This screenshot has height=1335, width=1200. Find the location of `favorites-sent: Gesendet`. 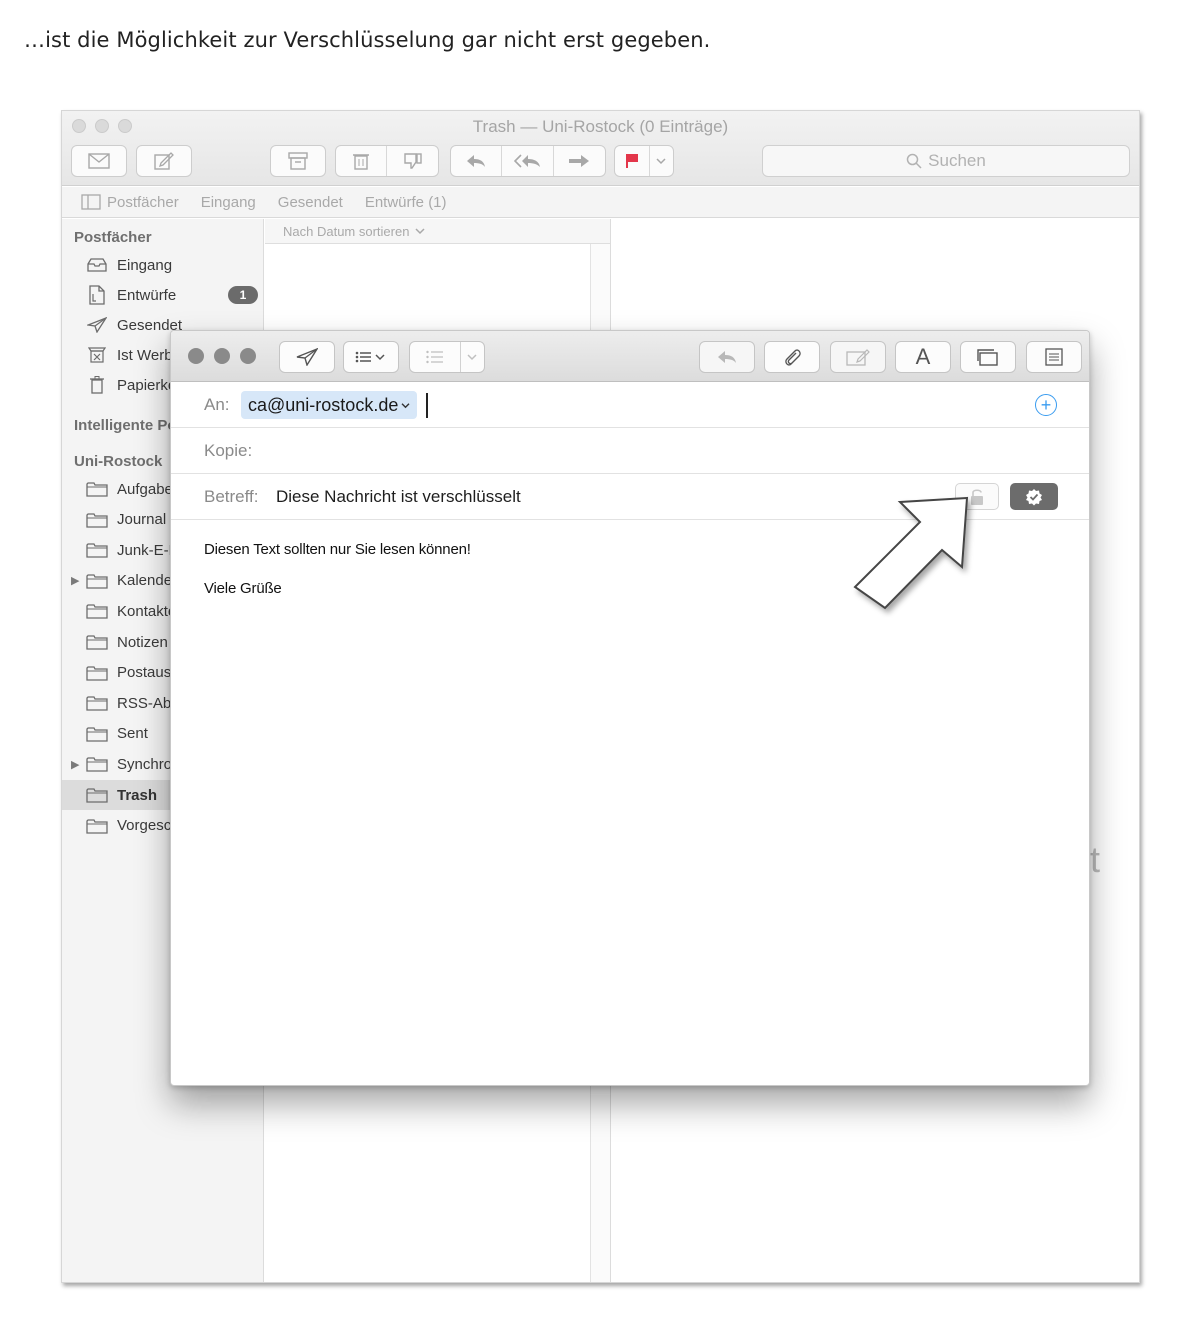

favorites-sent: Gesendet is located at coordinates (310, 202).